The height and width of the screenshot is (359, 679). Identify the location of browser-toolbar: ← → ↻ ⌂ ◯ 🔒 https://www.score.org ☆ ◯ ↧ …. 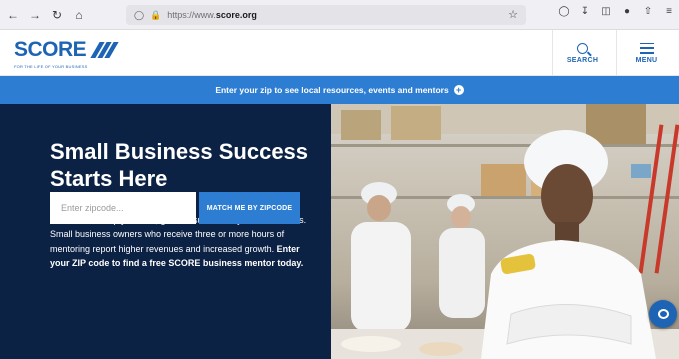
(339, 15).